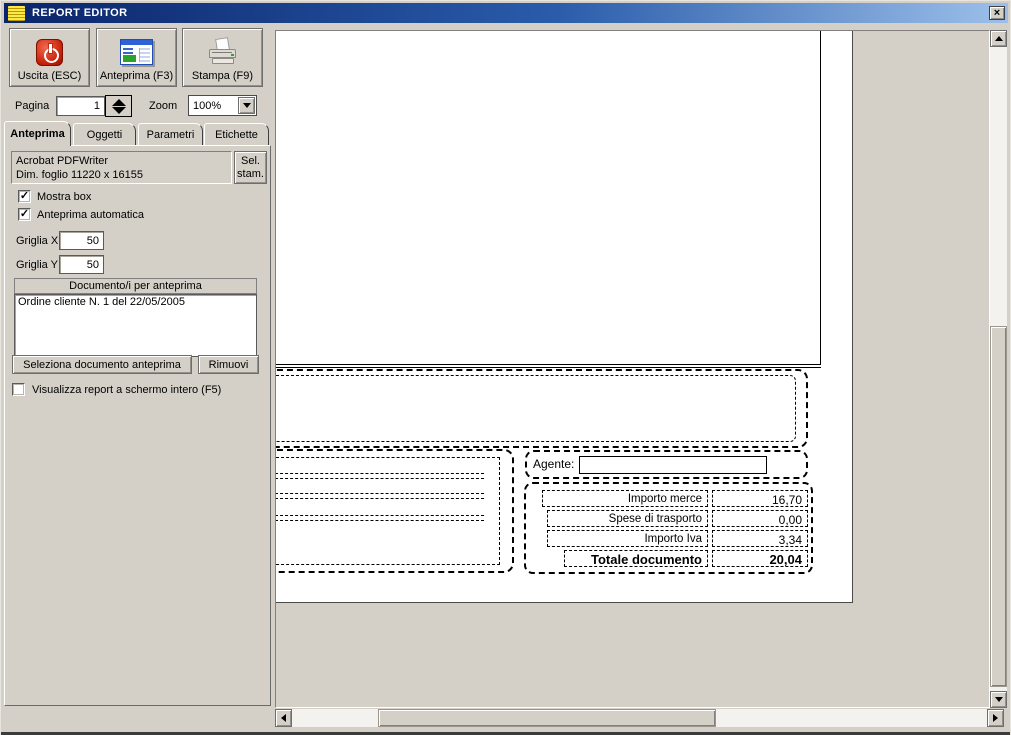 The image size is (1011, 735). I want to click on anteprima-automatica-checkbox: ✓, so click(24, 214).